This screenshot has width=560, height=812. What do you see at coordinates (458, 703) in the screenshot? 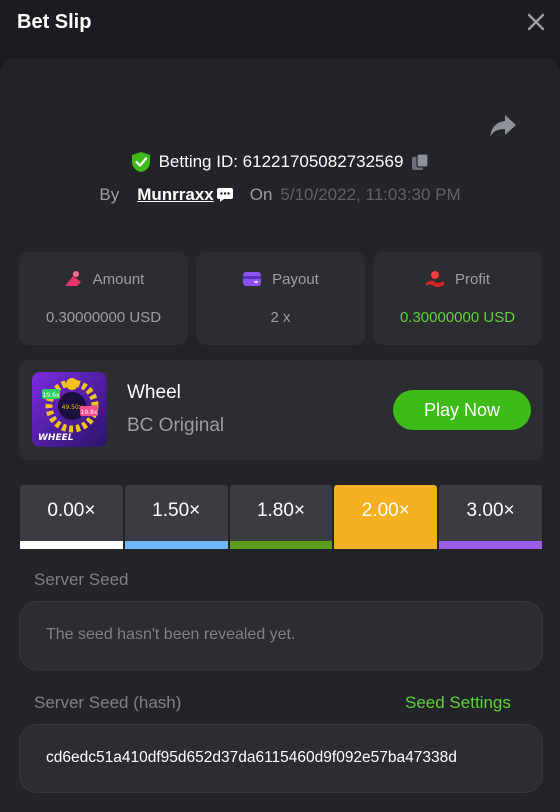
I see `seed-settings-link: Seed Settings` at bounding box center [458, 703].